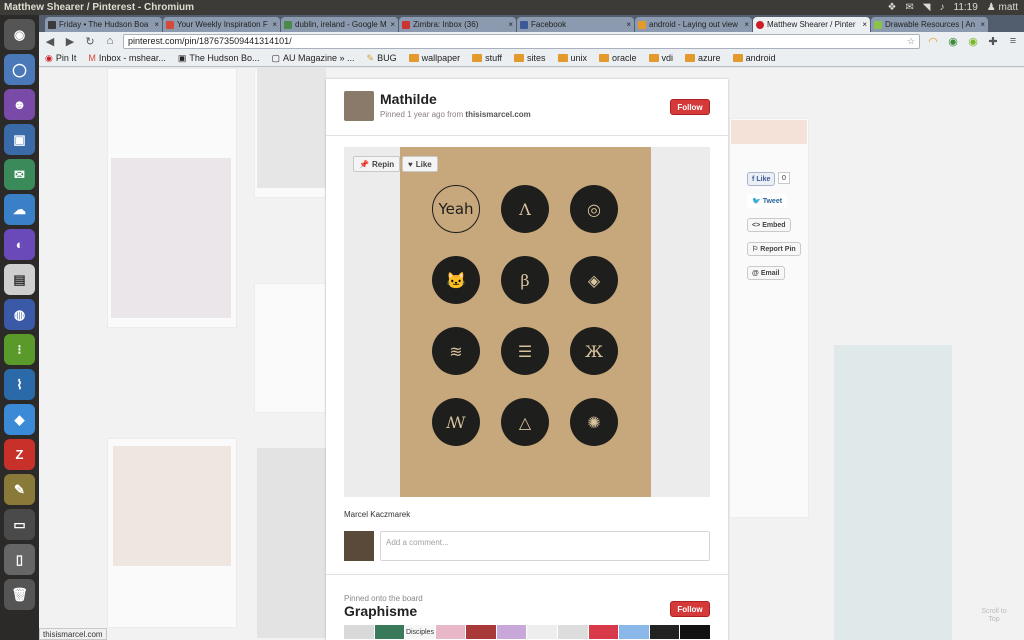  I want to click on like-button: ♥ Like, so click(420, 164).